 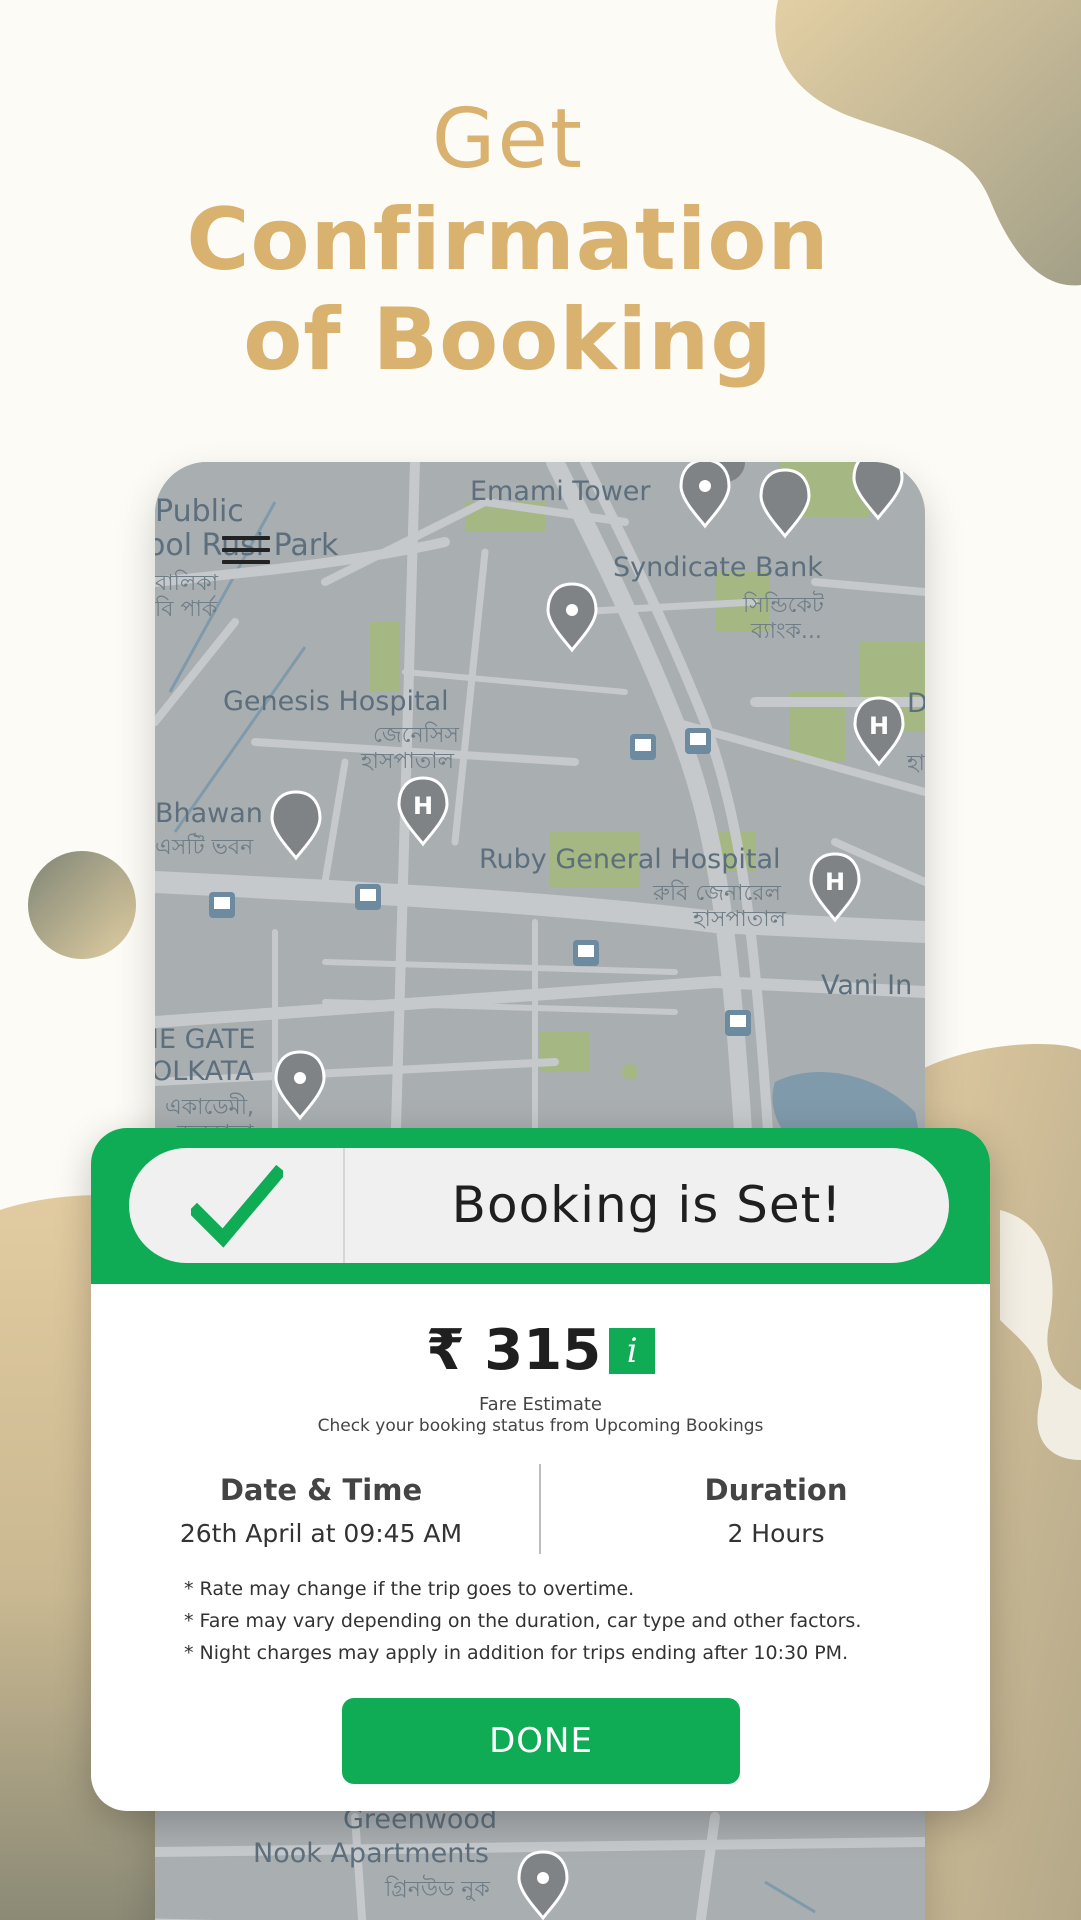 What do you see at coordinates (867, 985) in the screenshot?
I see `map-label-vani: Vani In` at bounding box center [867, 985].